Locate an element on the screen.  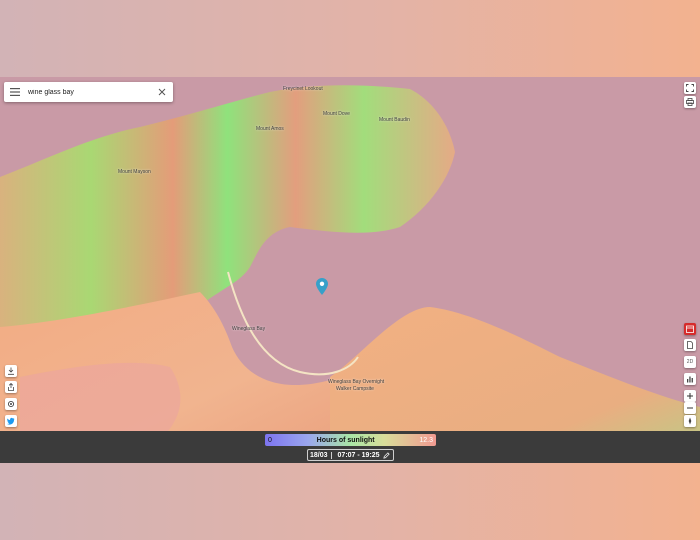
map-label-mount-baudin: Mount Baudin is located at coordinates (394, 120).